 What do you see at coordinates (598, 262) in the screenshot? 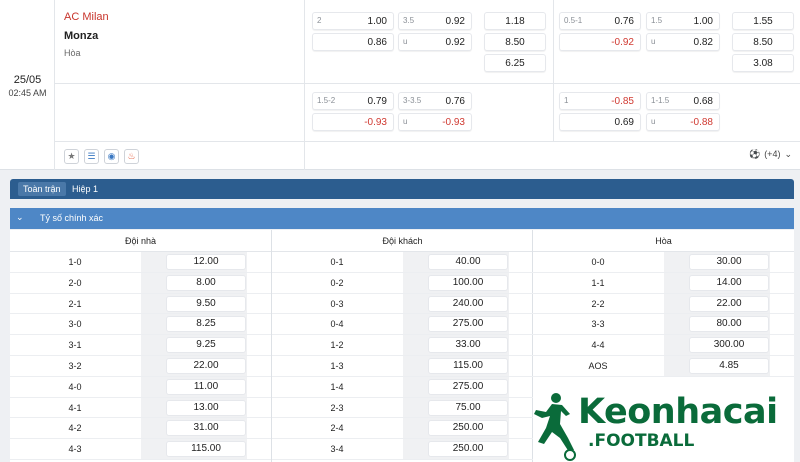
I see `score-label: 0-0` at bounding box center [598, 262].